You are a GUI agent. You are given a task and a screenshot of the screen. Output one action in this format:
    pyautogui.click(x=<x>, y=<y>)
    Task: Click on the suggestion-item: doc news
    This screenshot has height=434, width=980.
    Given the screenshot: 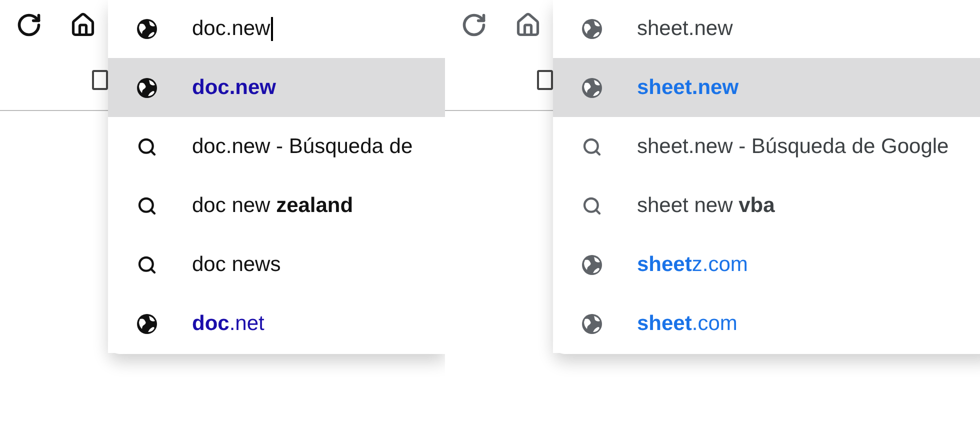 What is the action you would take?
    pyautogui.click(x=276, y=264)
    